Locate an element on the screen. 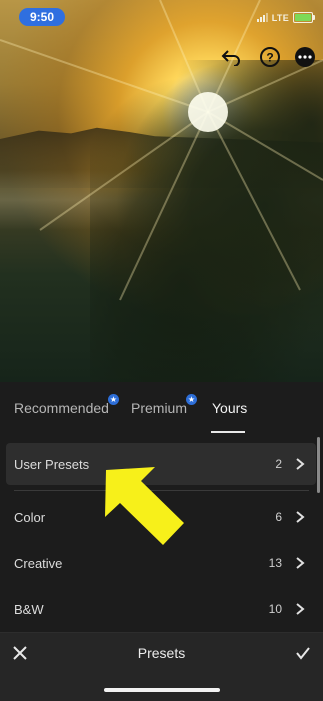  more-icon is located at coordinates (305, 57).